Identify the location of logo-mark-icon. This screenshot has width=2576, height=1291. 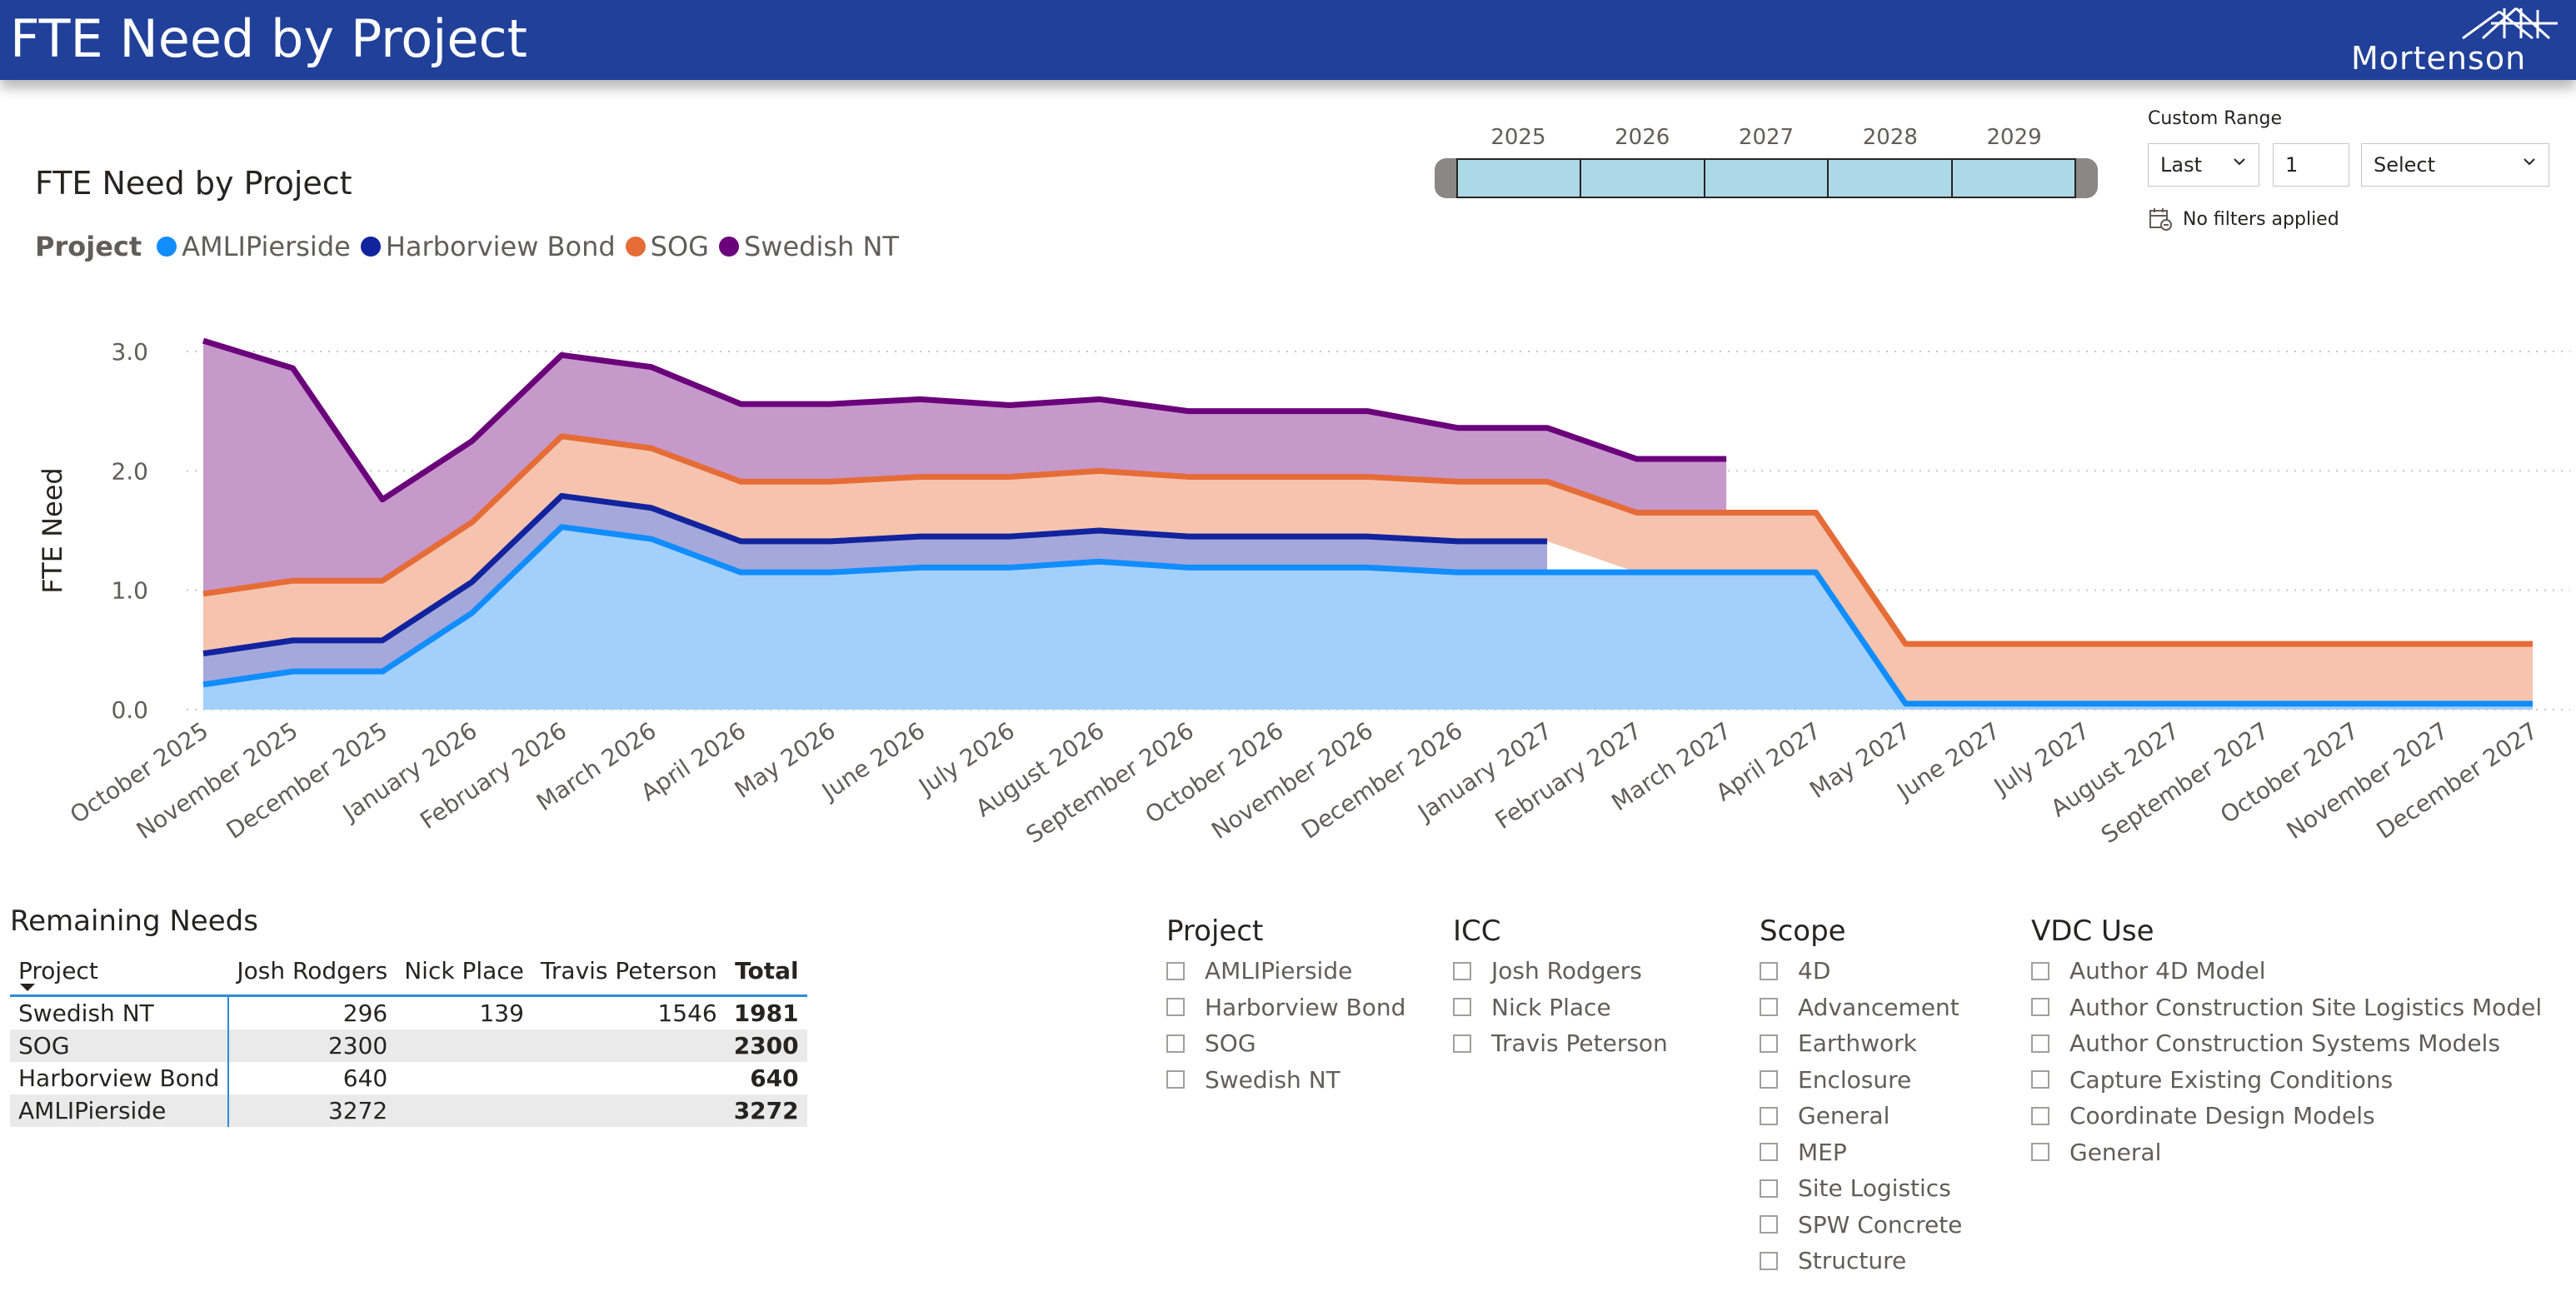
(2510, 23).